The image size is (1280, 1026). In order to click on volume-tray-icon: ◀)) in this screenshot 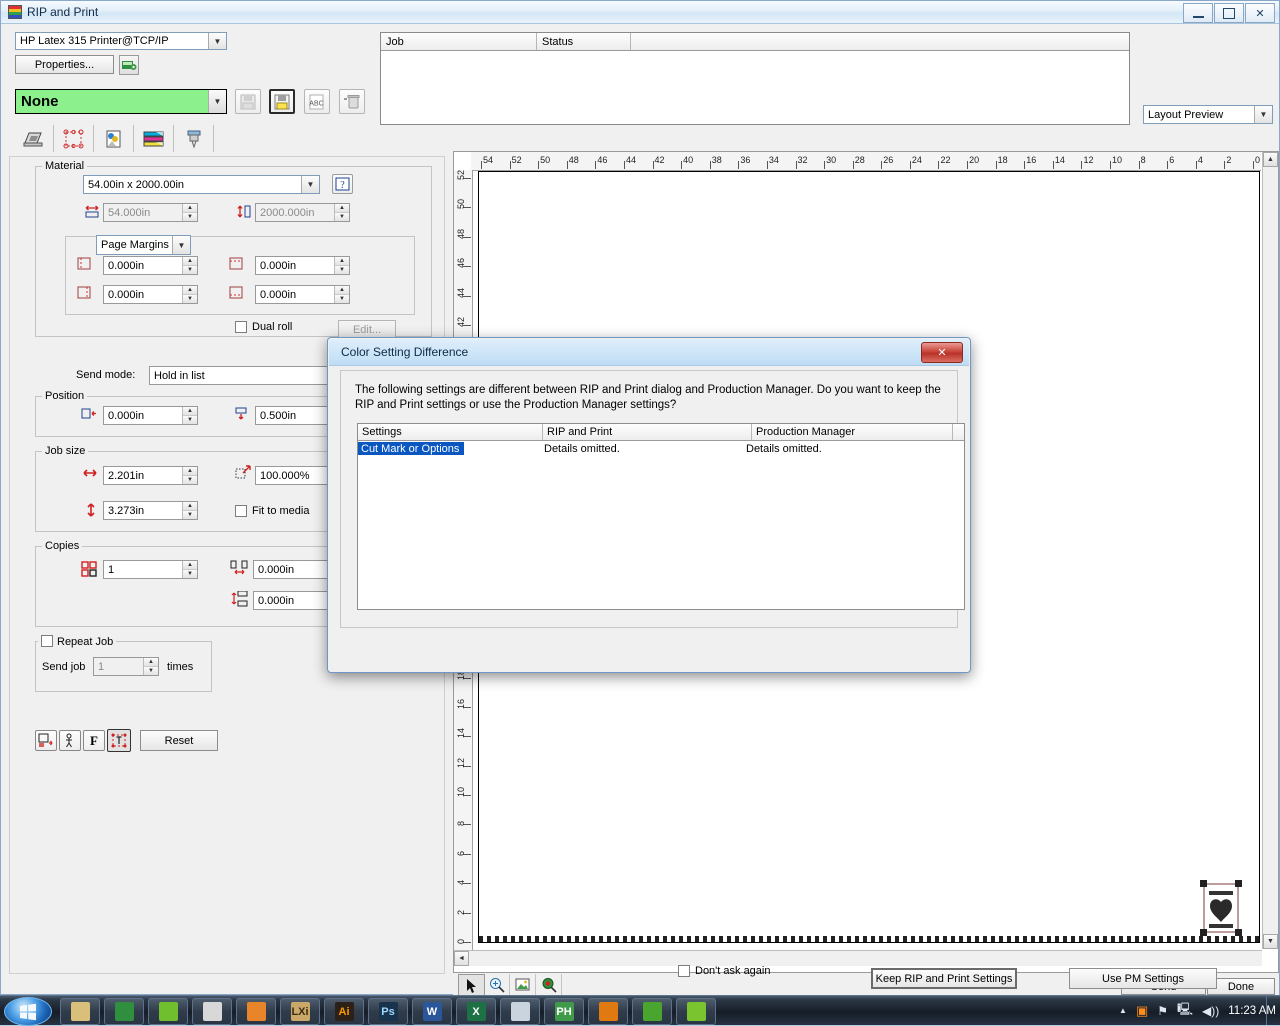, I will do `click(1210, 1011)`.